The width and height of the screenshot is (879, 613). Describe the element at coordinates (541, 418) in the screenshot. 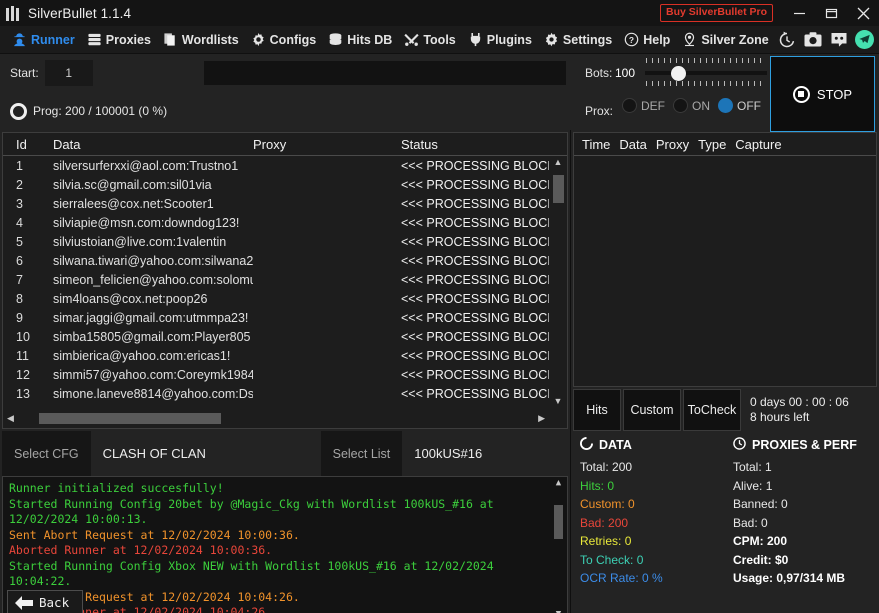

I see `scroll-right-icon: ▶` at that location.